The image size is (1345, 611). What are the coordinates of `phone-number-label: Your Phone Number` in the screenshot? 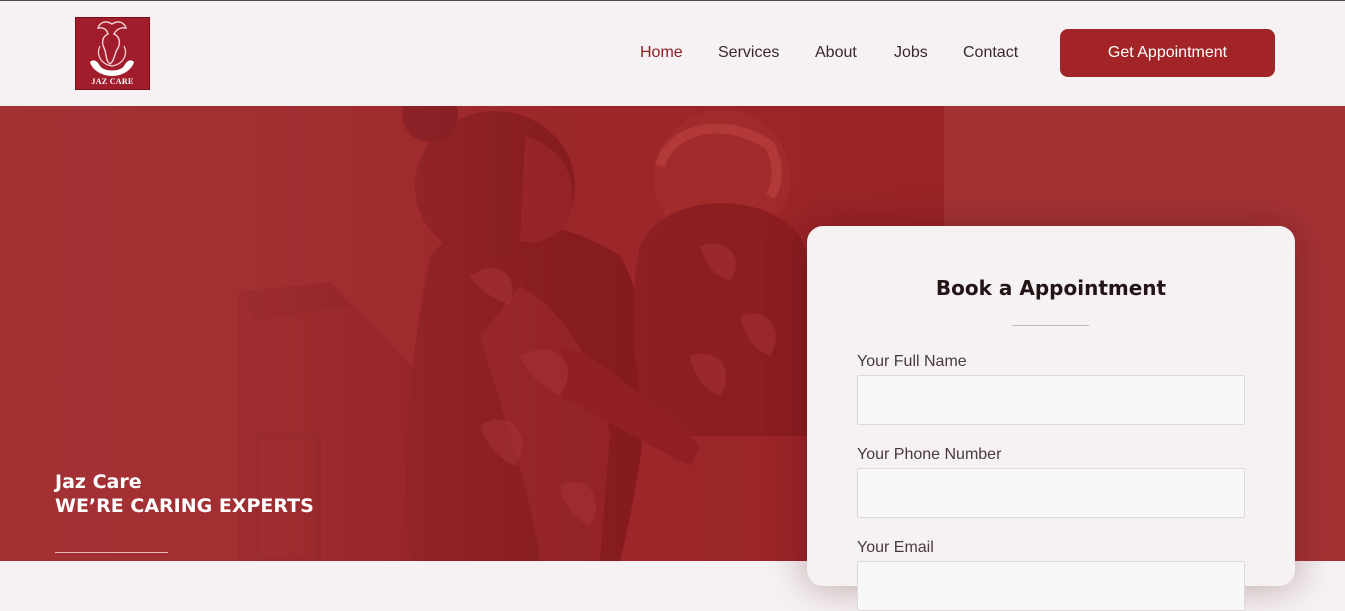 It's located at (929, 454).